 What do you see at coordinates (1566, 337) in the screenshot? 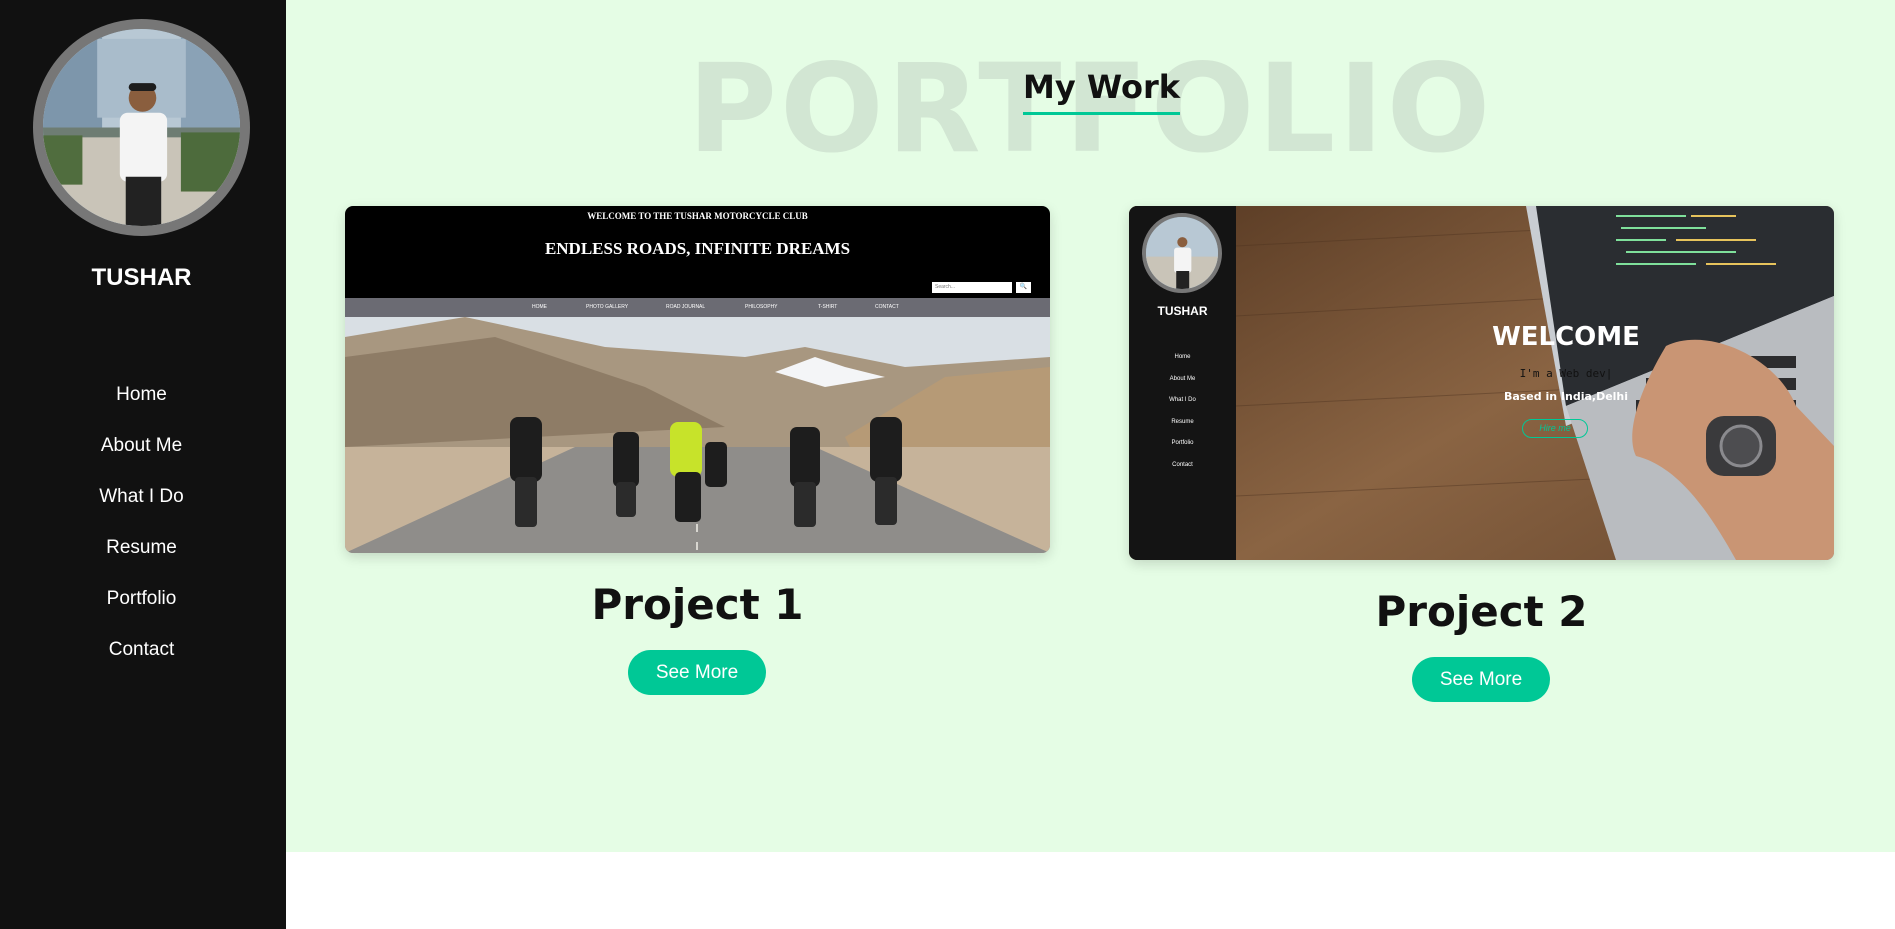
I see `preview-welcome-heading: WELCOME` at bounding box center [1566, 337].